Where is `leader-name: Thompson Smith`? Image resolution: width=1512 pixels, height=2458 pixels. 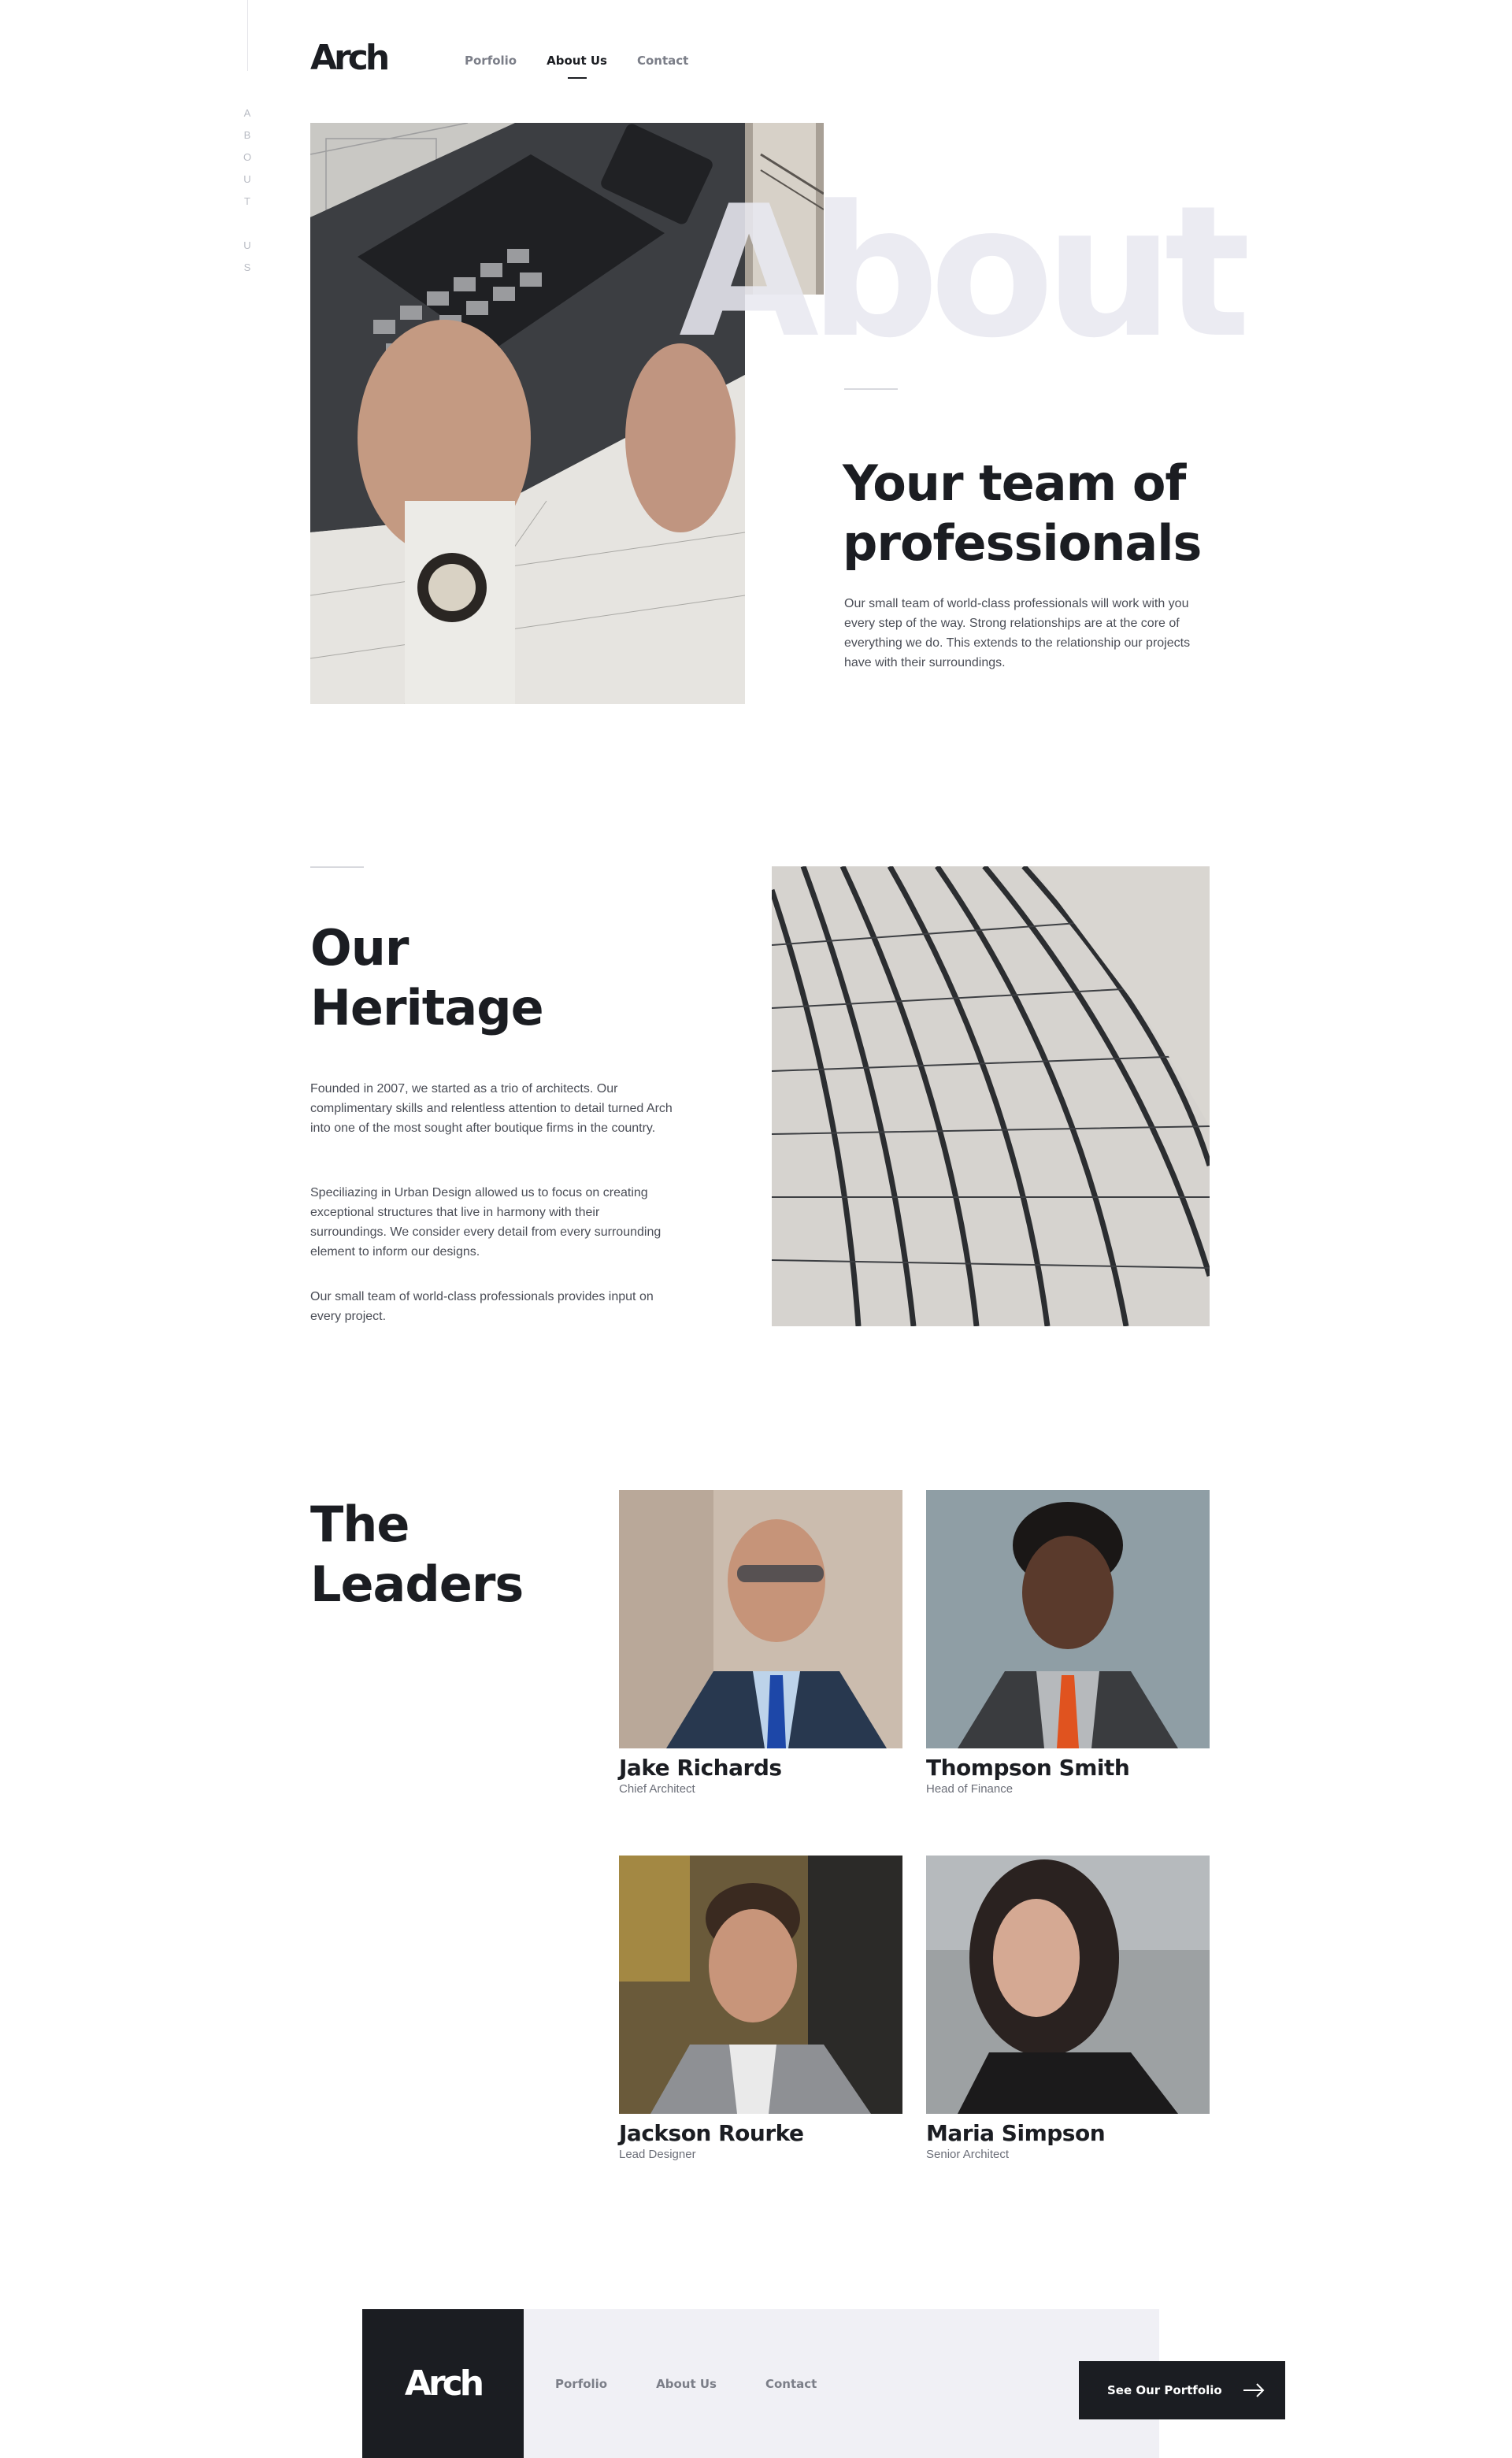
leader-name: Thompson Smith is located at coordinates (1028, 1768).